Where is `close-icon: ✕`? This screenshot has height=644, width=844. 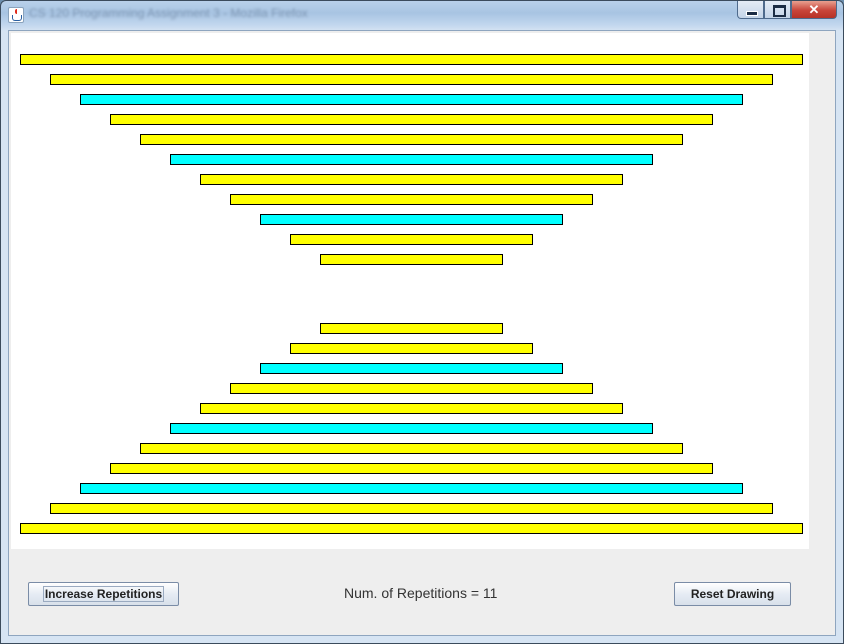
close-icon: ✕ is located at coordinates (814, 9).